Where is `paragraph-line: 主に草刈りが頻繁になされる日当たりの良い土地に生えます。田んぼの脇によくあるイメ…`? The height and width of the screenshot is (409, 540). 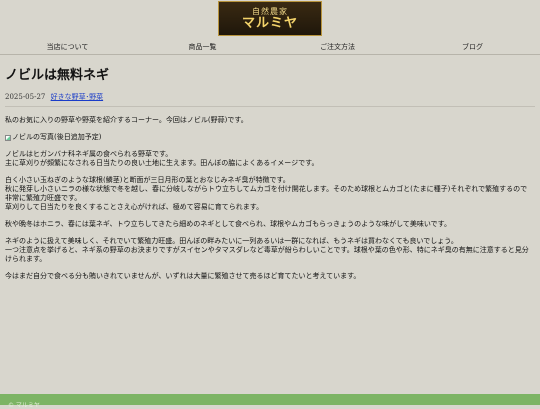
paragraph-line: 主に草刈りが頻繁になされる日当たりの良い土地に生えます。田んぼの脇によくあるイメ… is located at coordinates (162, 163).